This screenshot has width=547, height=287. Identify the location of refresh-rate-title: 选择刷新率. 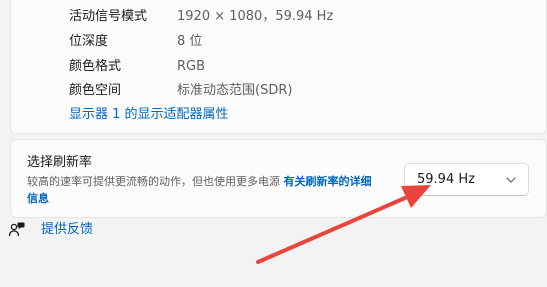
(60, 162).